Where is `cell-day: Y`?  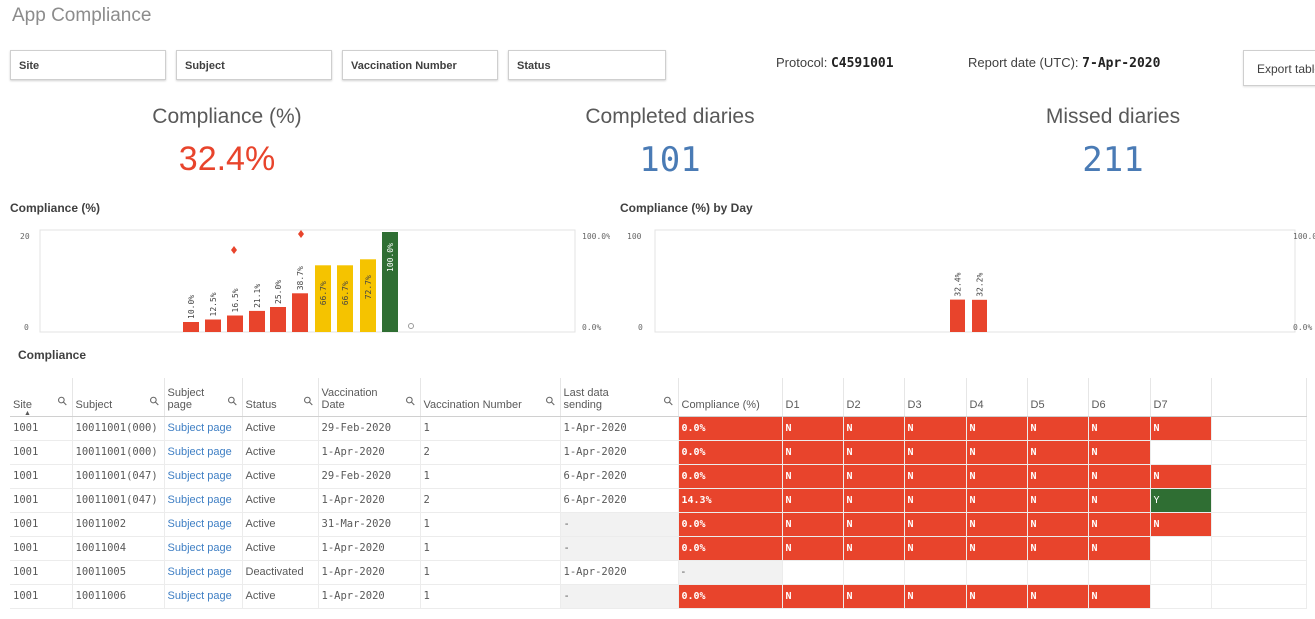
cell-day: Y is located at coordinates (1181, 500).